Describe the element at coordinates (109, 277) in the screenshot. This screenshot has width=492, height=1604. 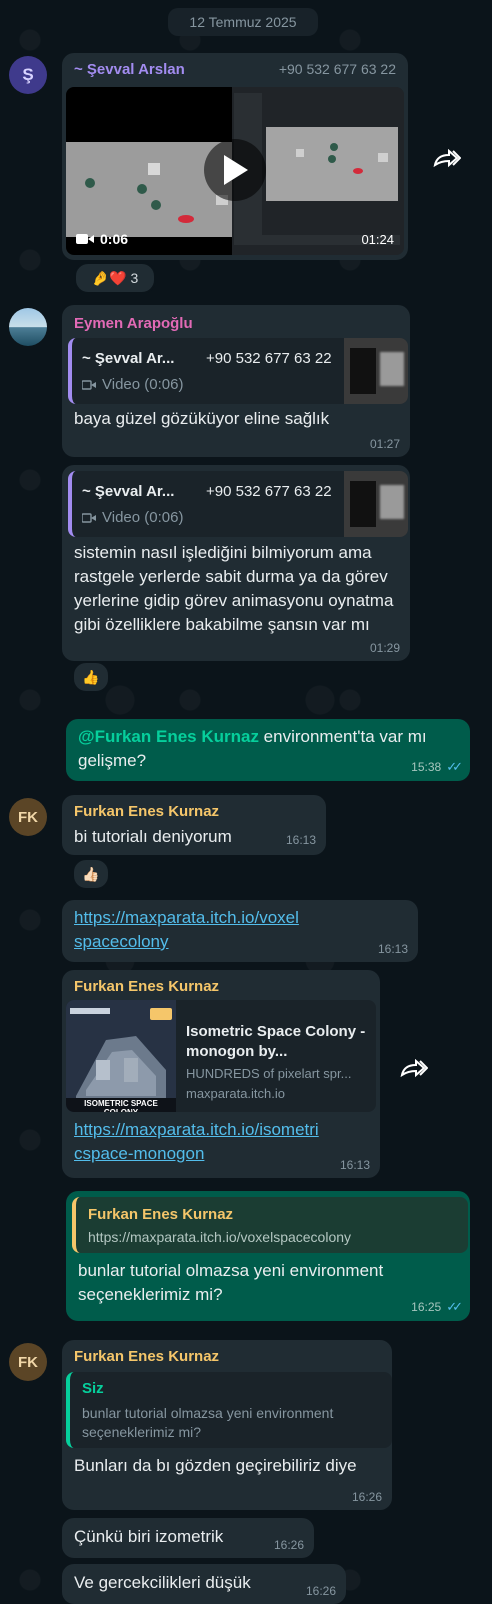
I see `reaction-emojis: 🤌❤️` at that location.